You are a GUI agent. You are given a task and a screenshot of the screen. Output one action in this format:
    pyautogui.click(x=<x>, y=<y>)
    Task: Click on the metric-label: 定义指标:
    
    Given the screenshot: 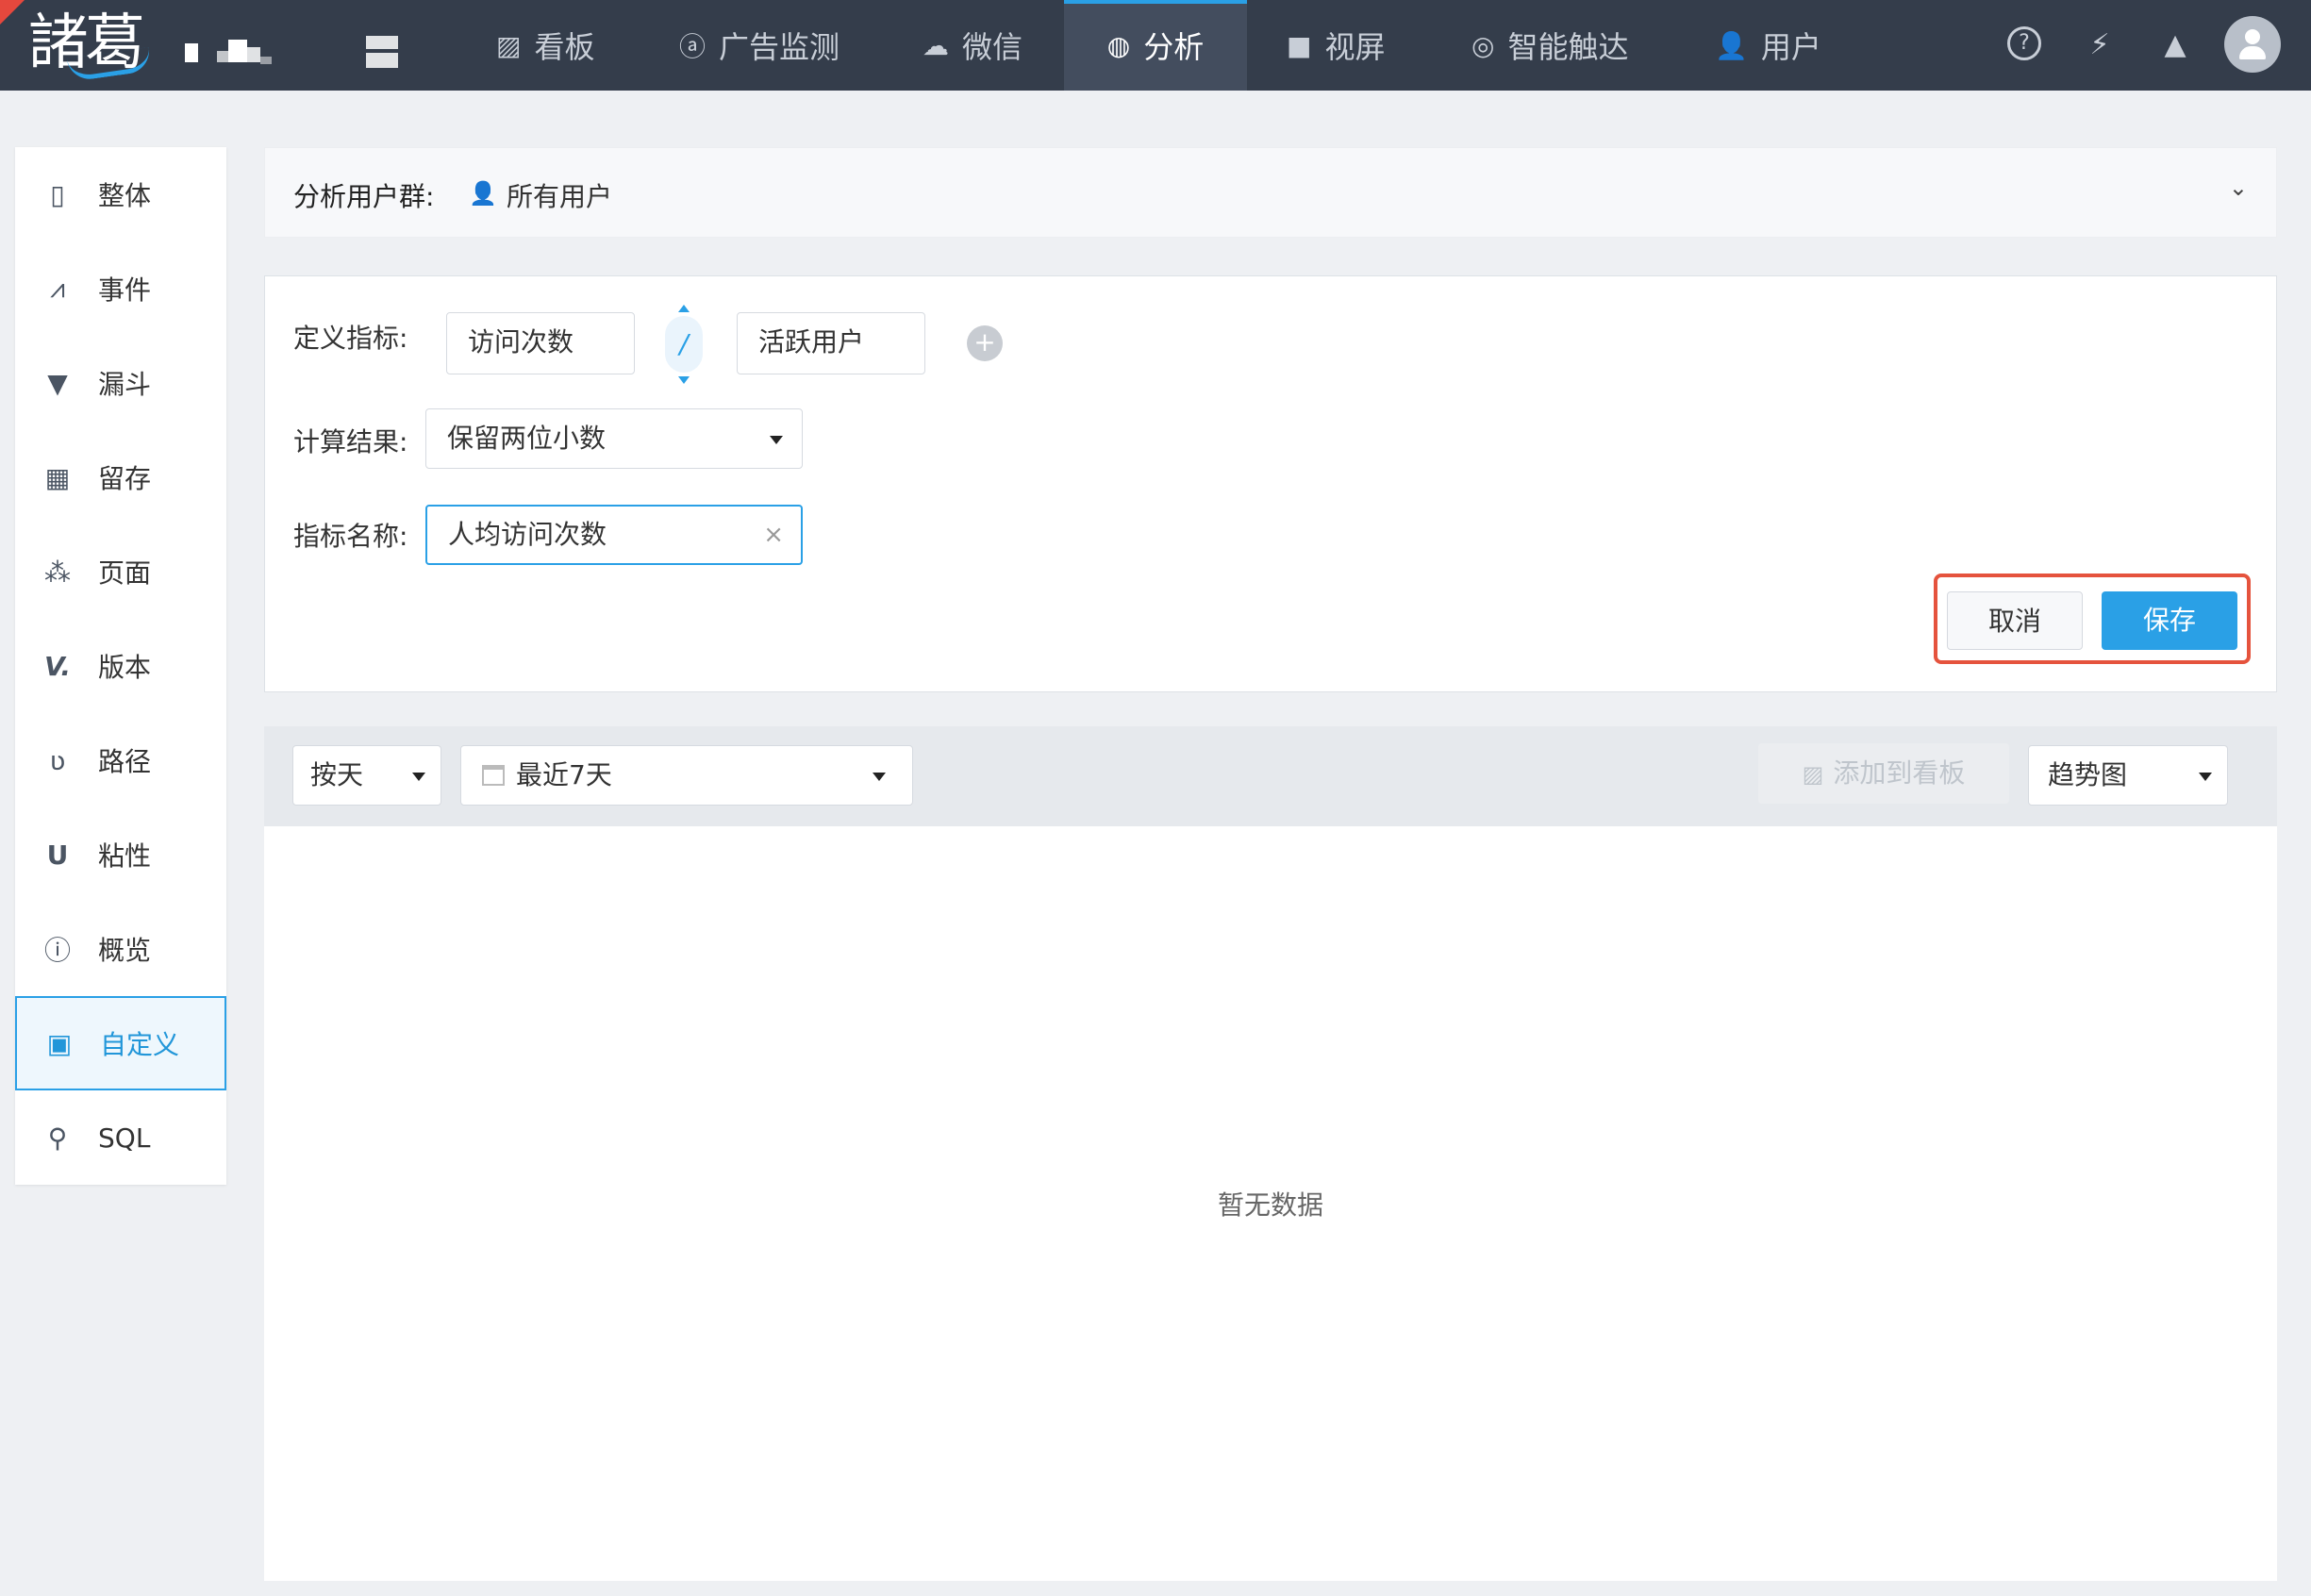 What is the action you would take?
    pyautogui.click(x=350, y=338)
    